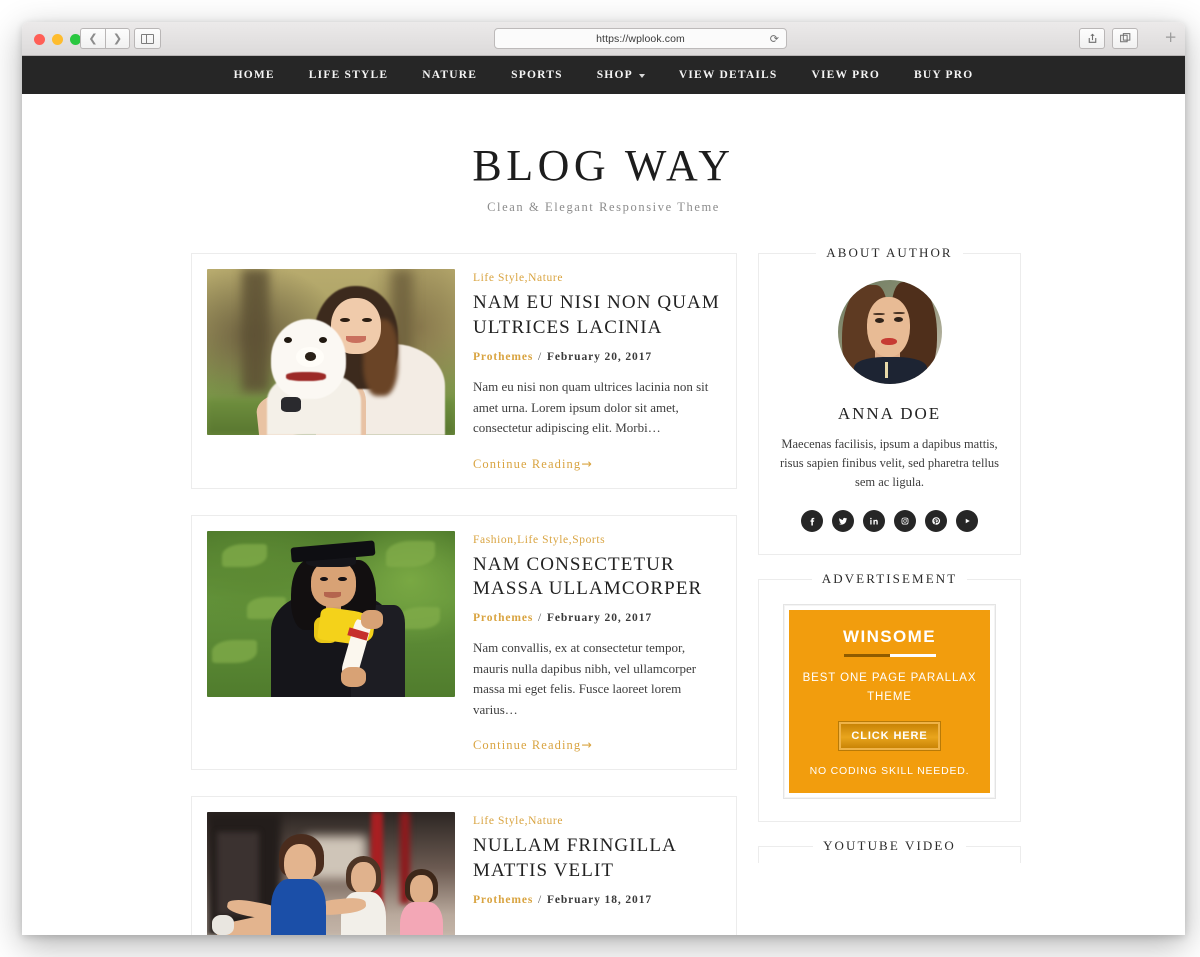 The image size is (1200, 957). I want to click on nav-label: NATURE, so click(450, 75).